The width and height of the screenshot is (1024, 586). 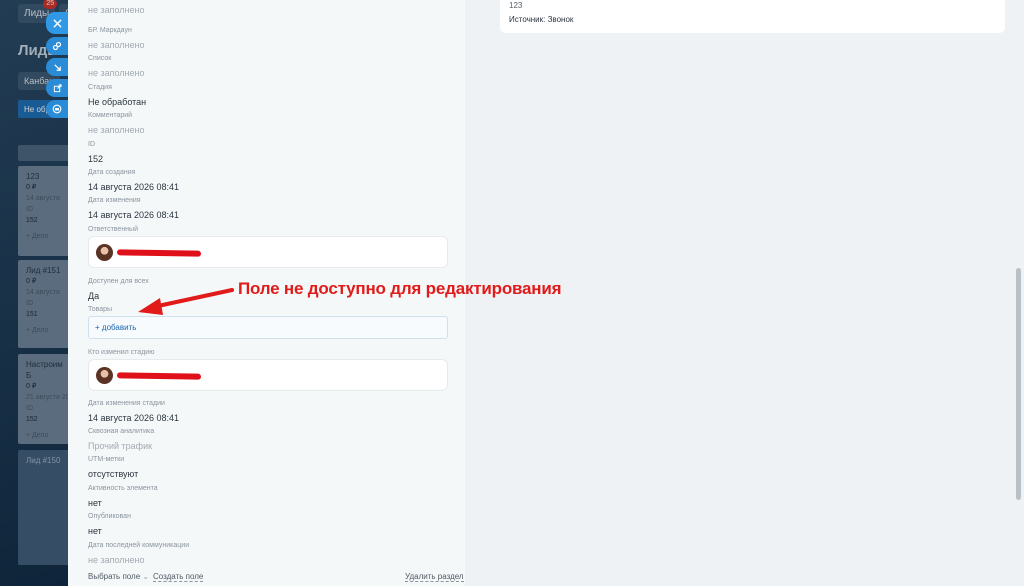 What do you see at coordinates (100, 87) in the screenshot?
I see `field-label: Стадия` at bounding box center [100, 87].